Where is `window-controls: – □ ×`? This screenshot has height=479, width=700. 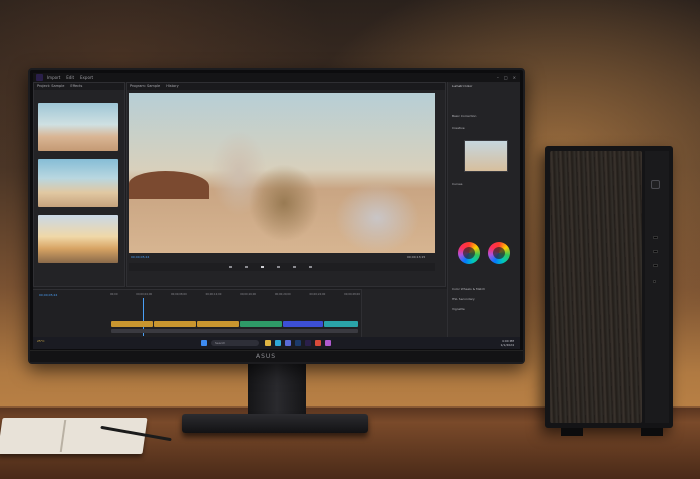 window-controls: – □ × is located at coordinates (506, 77).